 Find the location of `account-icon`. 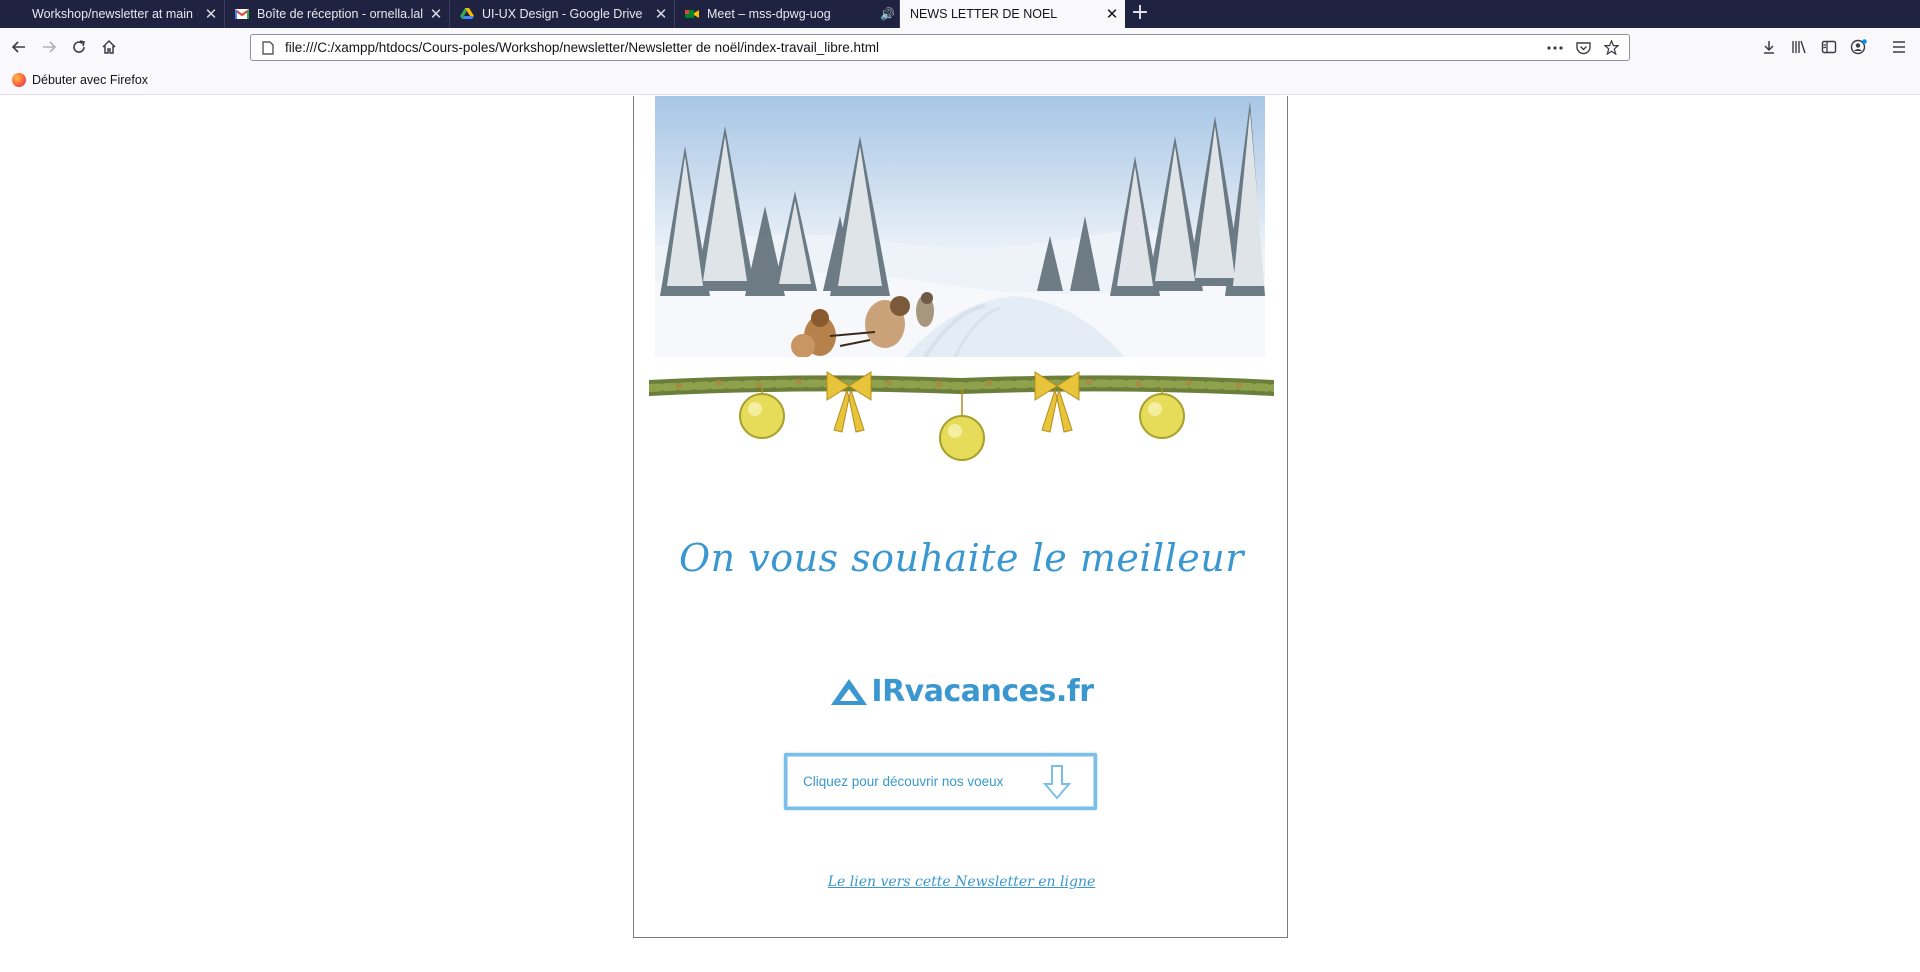

account-icon is located at coordinates (1858, 47).